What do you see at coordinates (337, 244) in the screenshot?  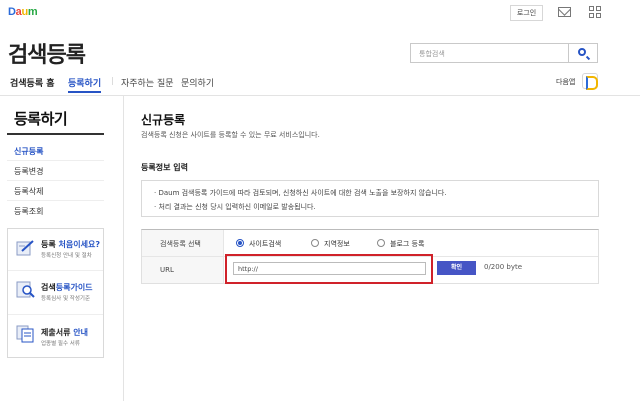 I see `radio-label: 지역정보` at bounding box center [337, 244].